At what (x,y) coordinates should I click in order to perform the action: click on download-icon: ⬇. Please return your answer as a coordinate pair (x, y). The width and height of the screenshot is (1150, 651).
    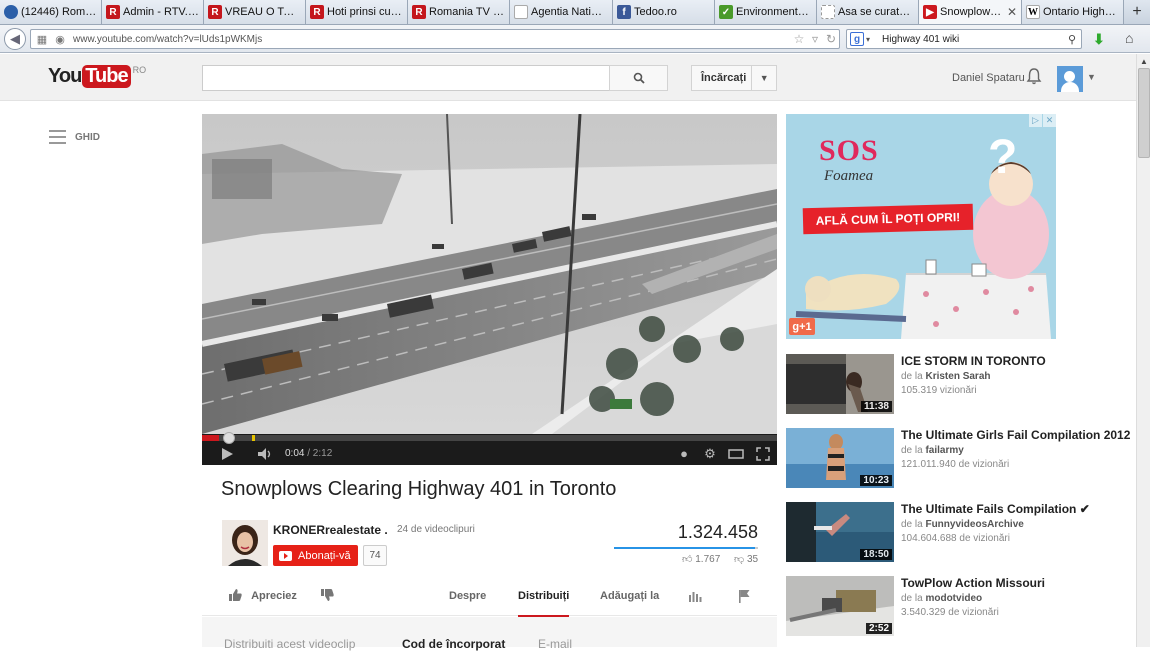
    Looking at the image, I should click on (1099, 39).